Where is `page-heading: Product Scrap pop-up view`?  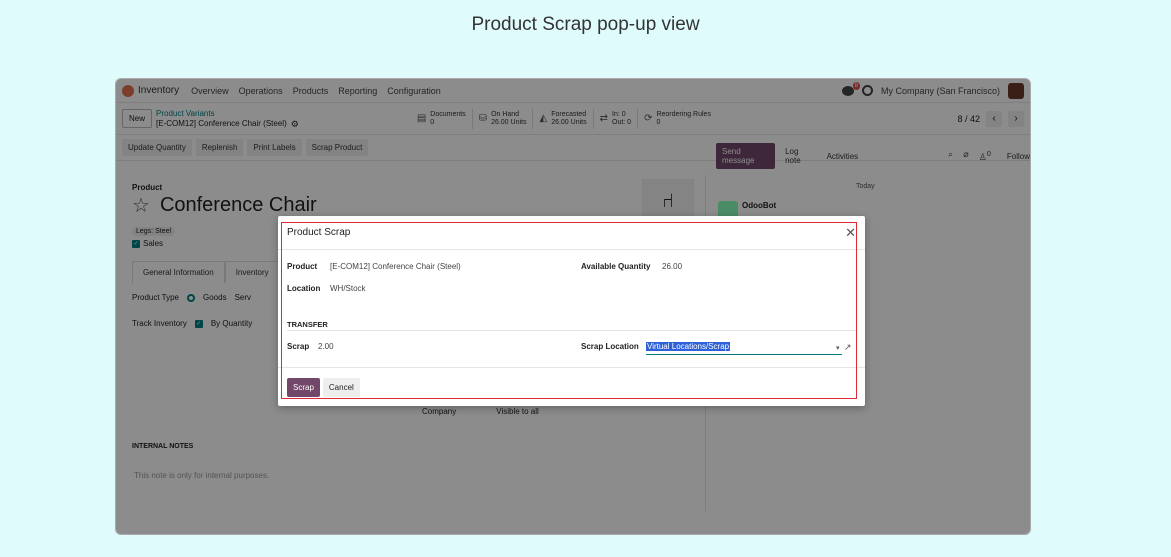
page-heading: Product Scrap pop-up view is located at coordinates (585, 24).